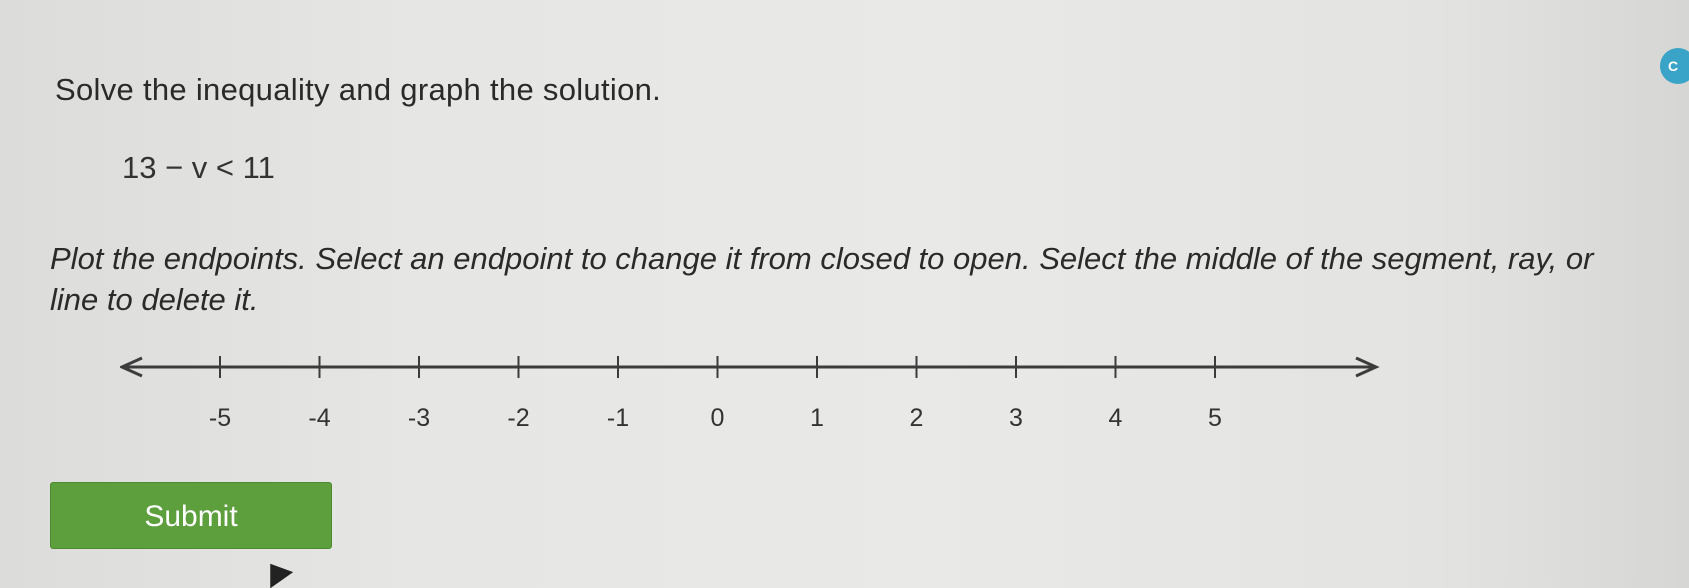 Image resolution: width=1689 pixels, height=588 pixels. I want to click on tick-label: 3, so click(1016, 418).